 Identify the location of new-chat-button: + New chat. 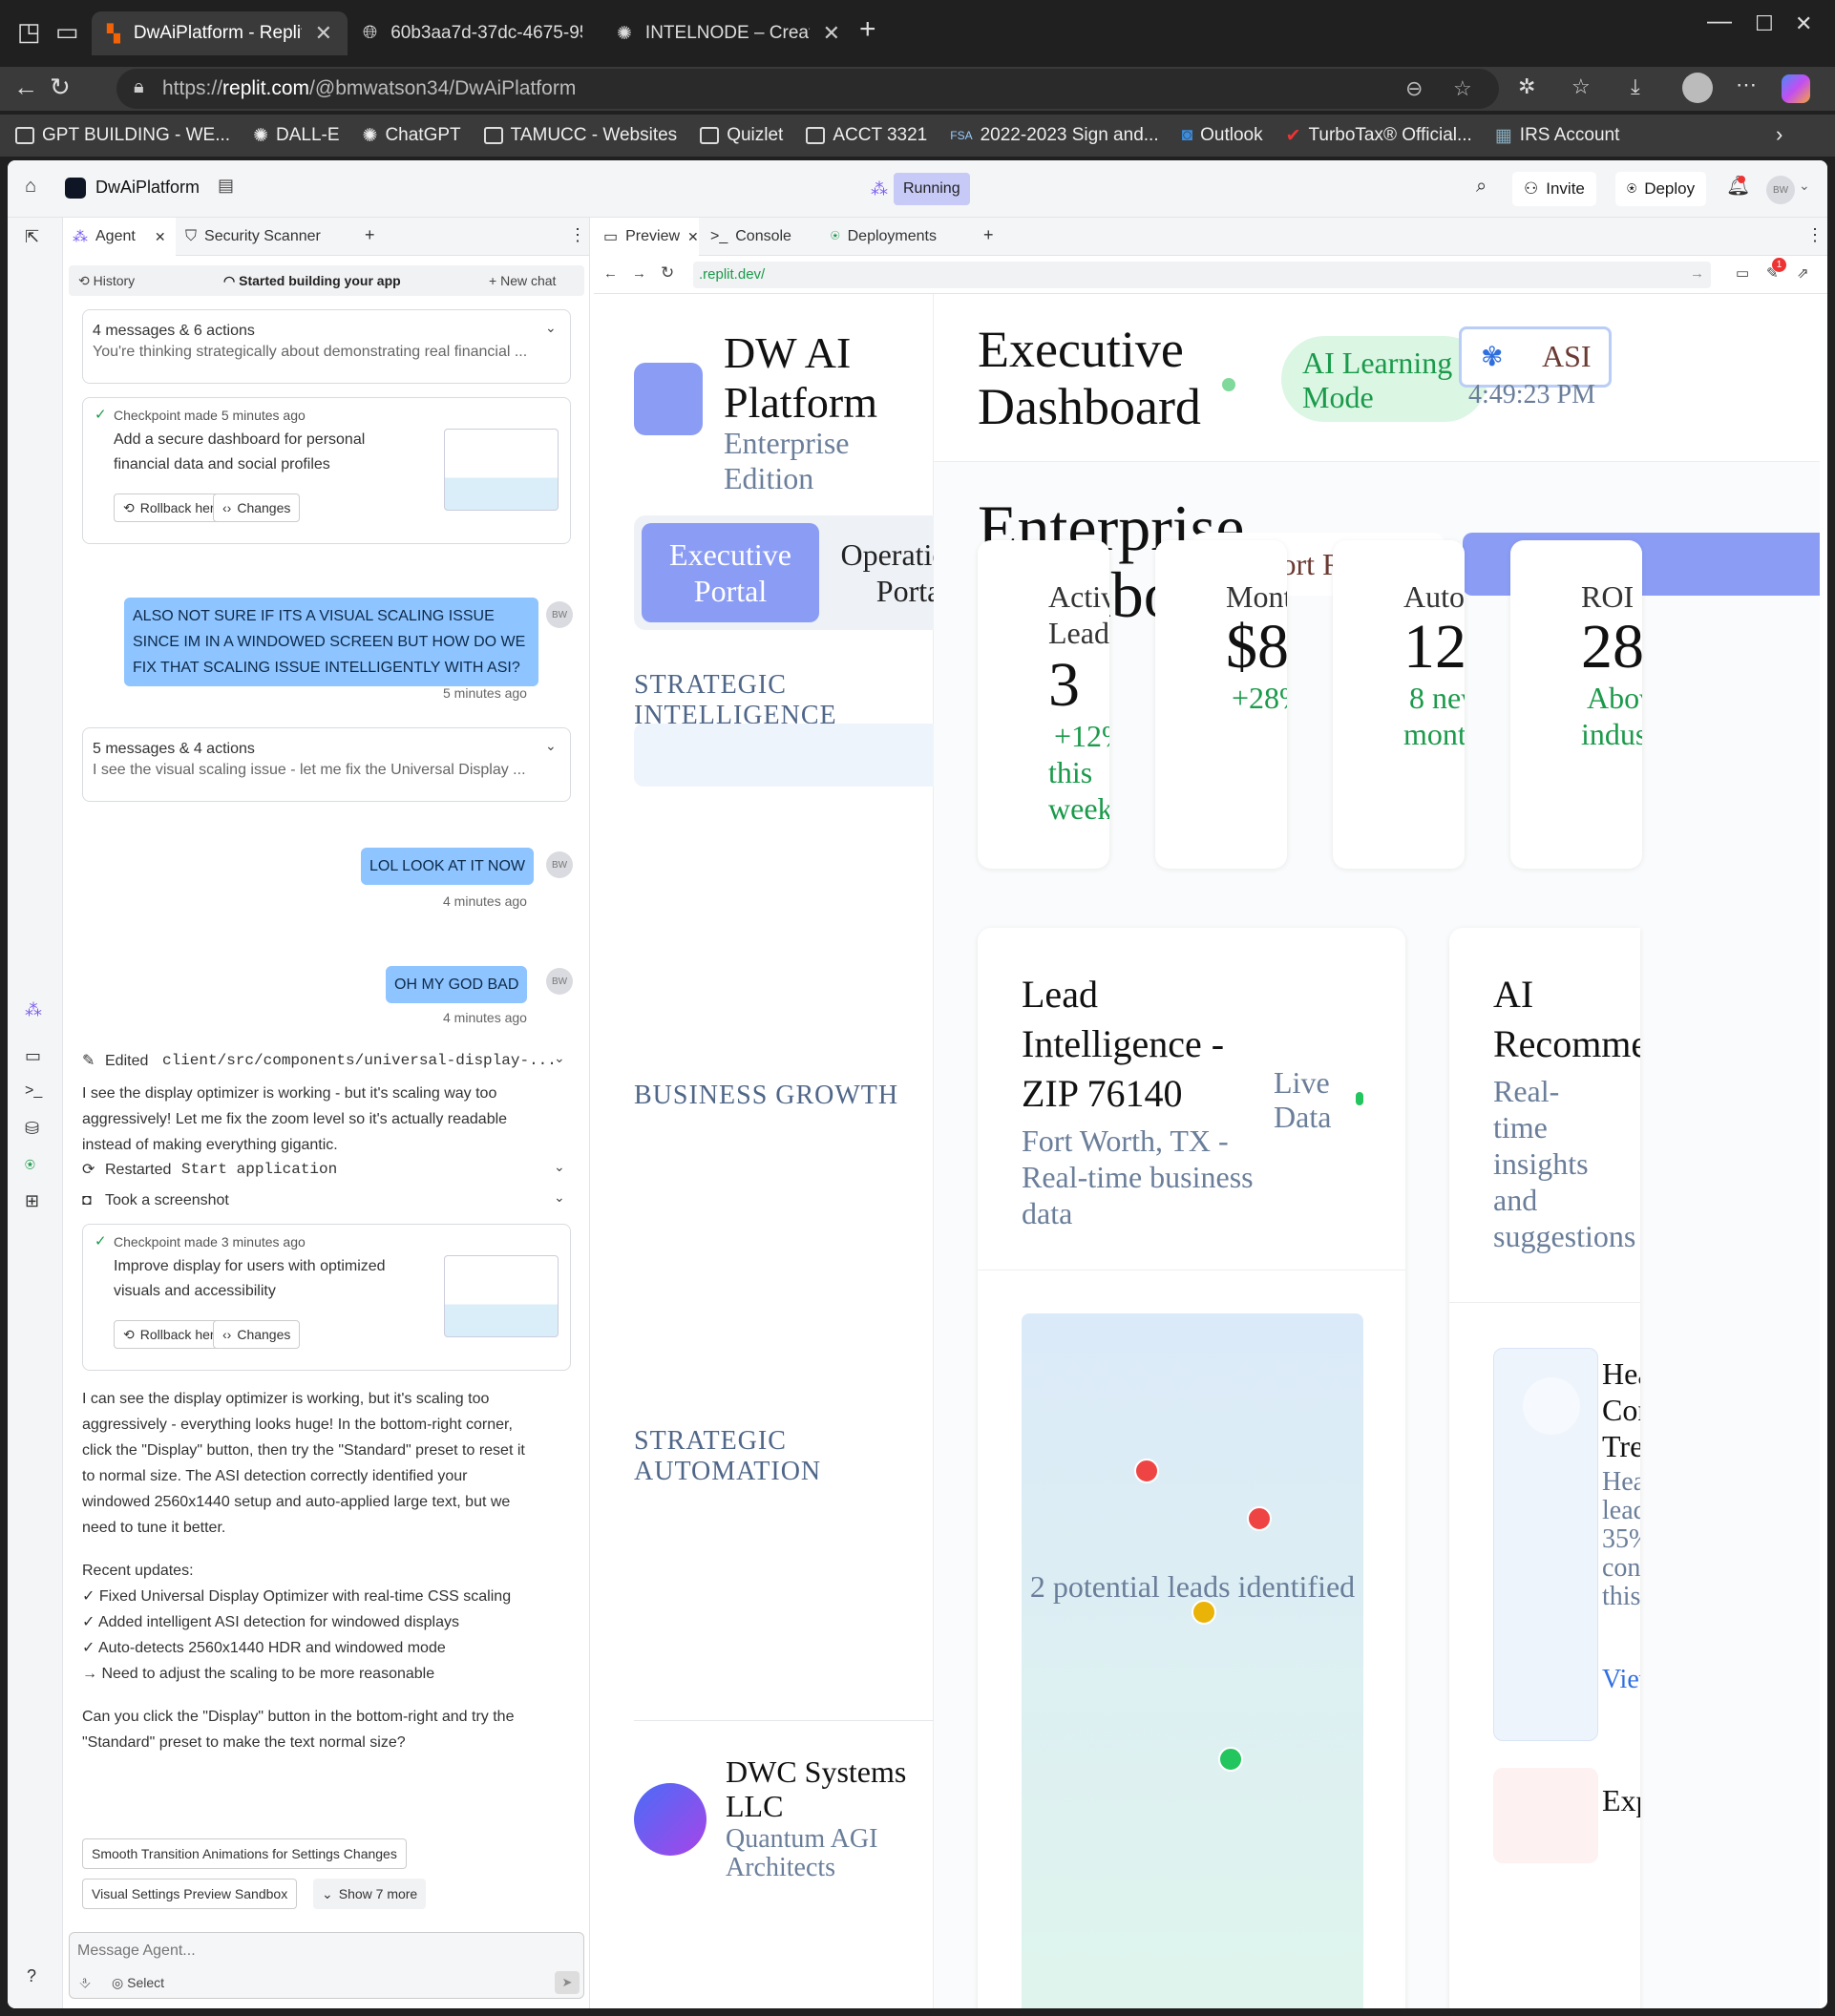
(522, 281).